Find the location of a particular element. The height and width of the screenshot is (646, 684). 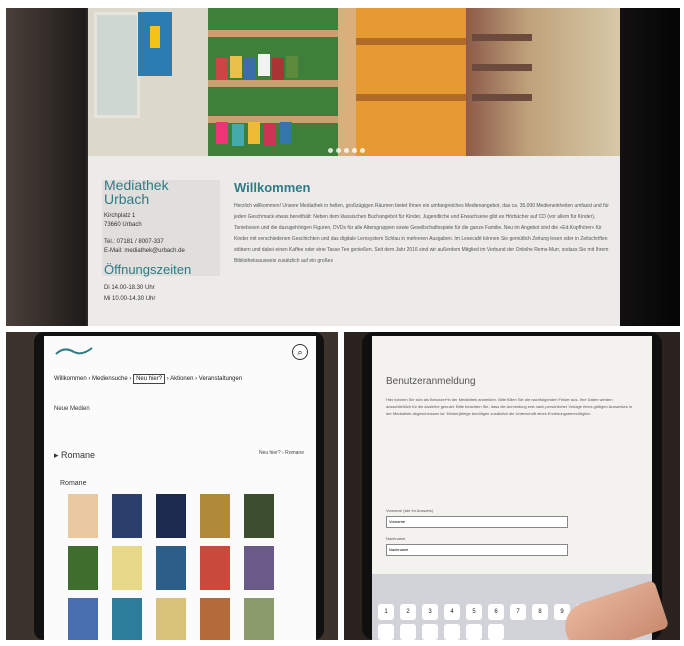

search-icon: ⌕ is located at coordinates (300, 352).